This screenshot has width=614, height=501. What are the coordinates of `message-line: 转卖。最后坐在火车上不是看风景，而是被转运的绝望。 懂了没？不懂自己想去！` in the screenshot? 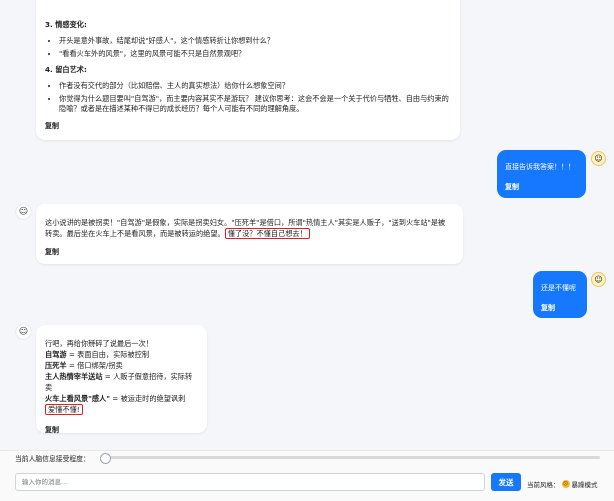 It's located at (249, 233).